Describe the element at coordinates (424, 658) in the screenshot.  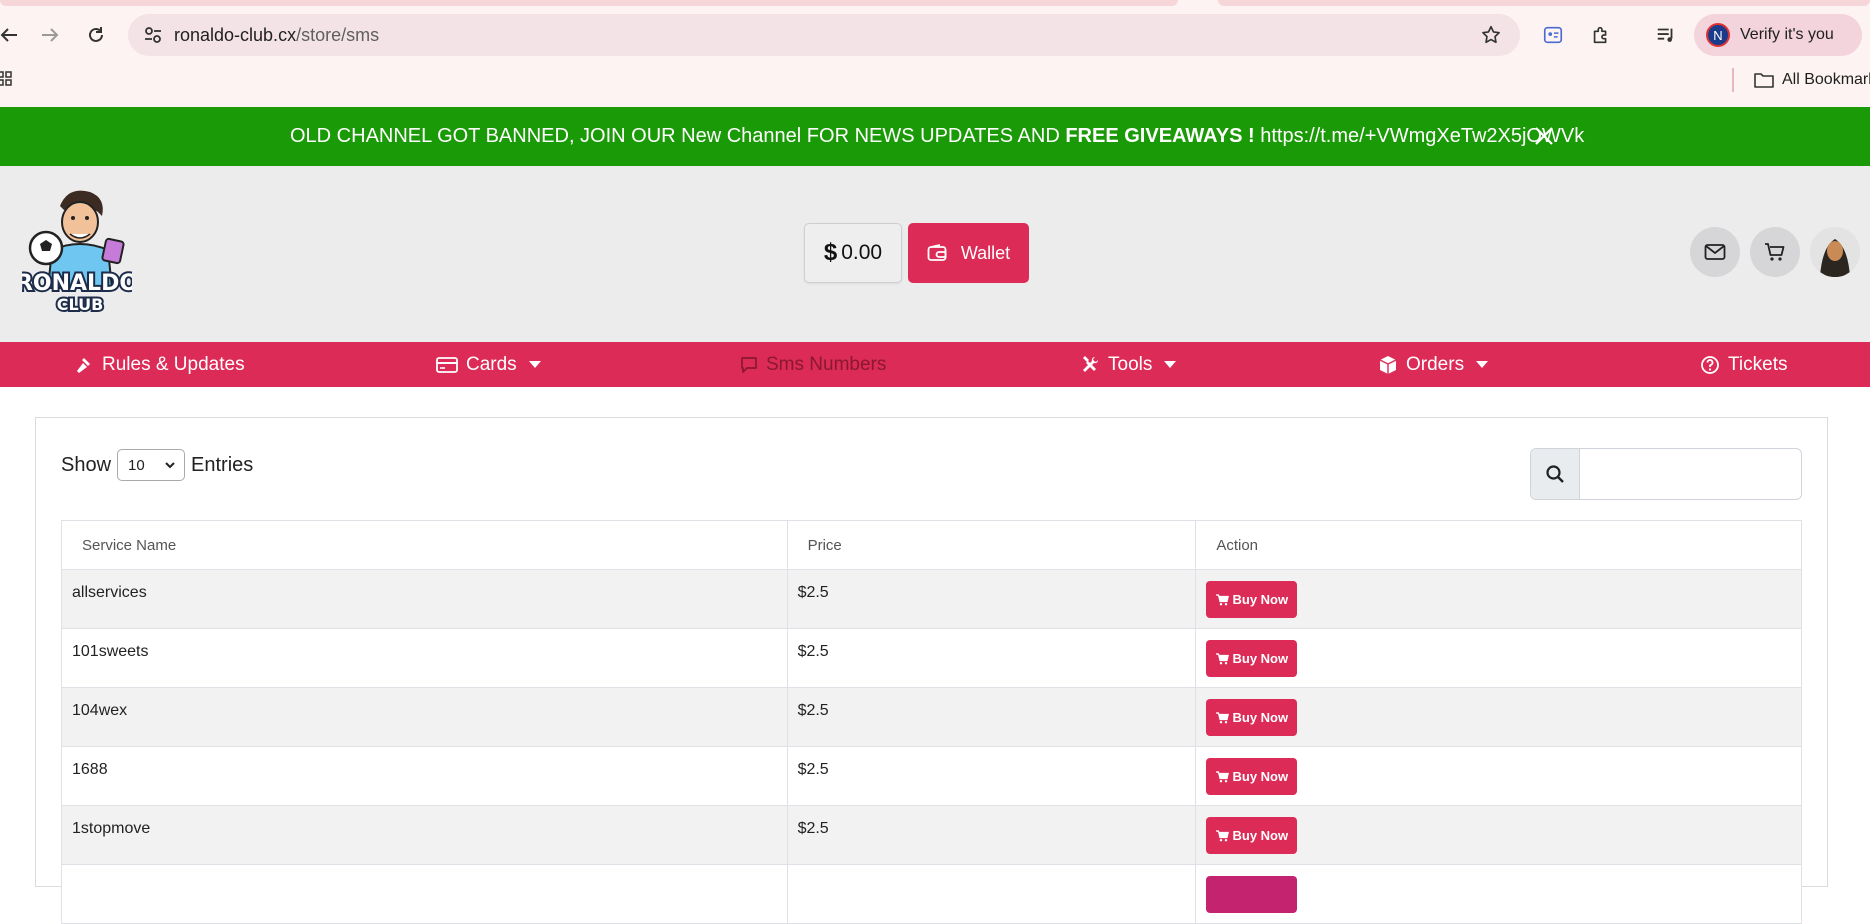
I see `service-name-cell: 101sweets` at that location.